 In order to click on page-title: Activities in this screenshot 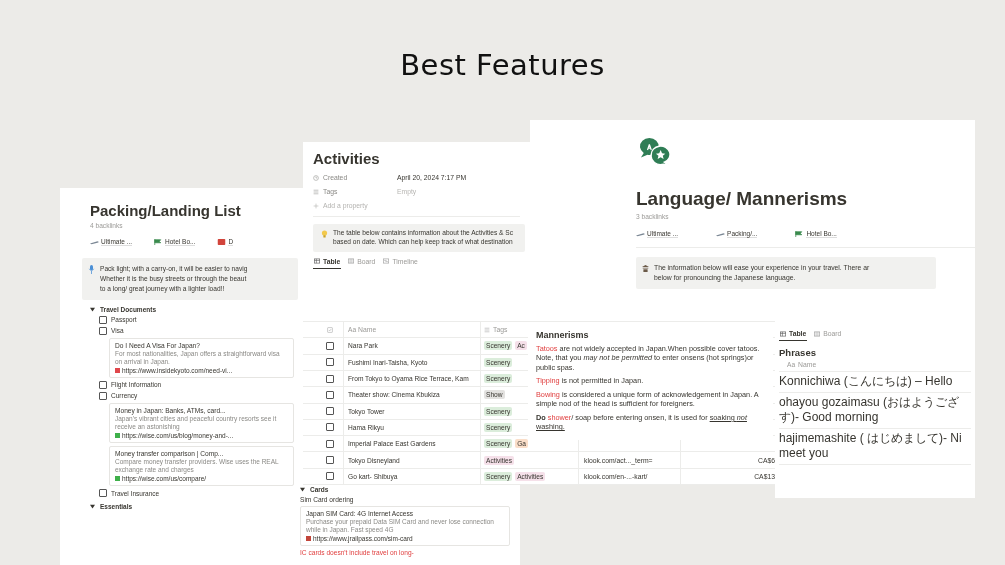, I will do `click(347, 158)`.